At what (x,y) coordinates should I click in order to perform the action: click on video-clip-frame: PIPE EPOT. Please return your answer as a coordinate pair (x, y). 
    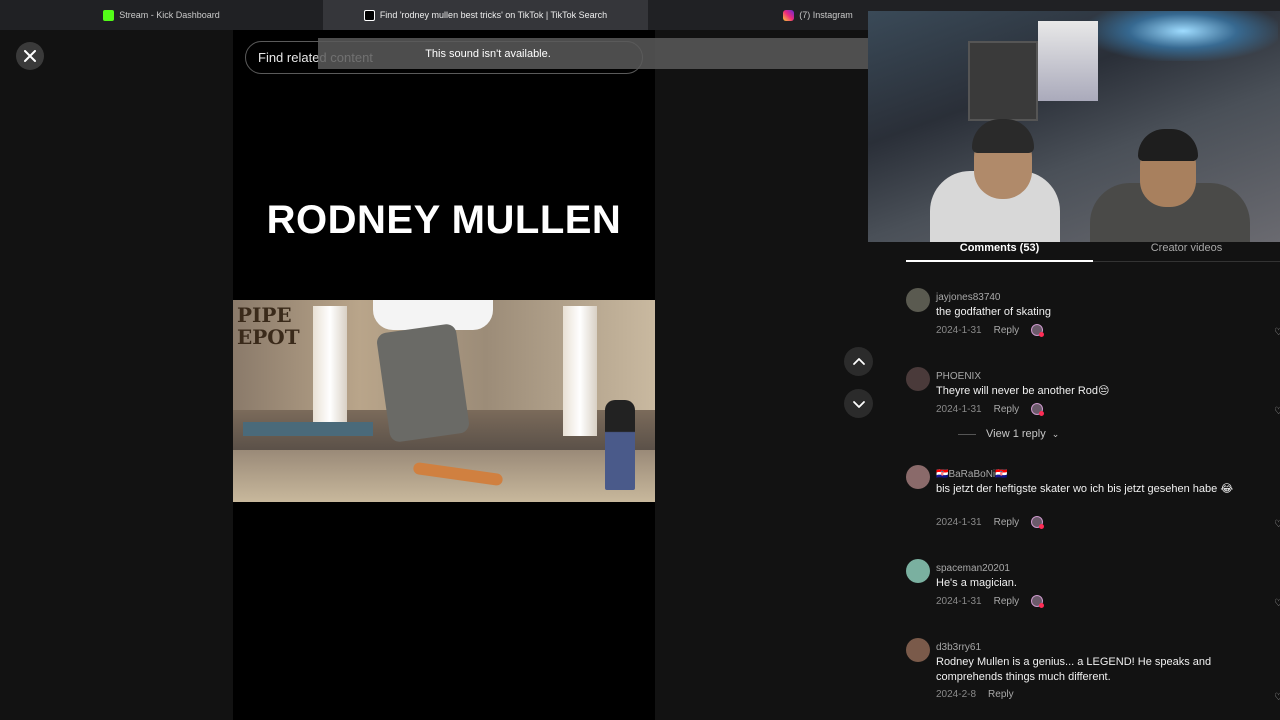
    Looking at the image, I should click on (444, 401).